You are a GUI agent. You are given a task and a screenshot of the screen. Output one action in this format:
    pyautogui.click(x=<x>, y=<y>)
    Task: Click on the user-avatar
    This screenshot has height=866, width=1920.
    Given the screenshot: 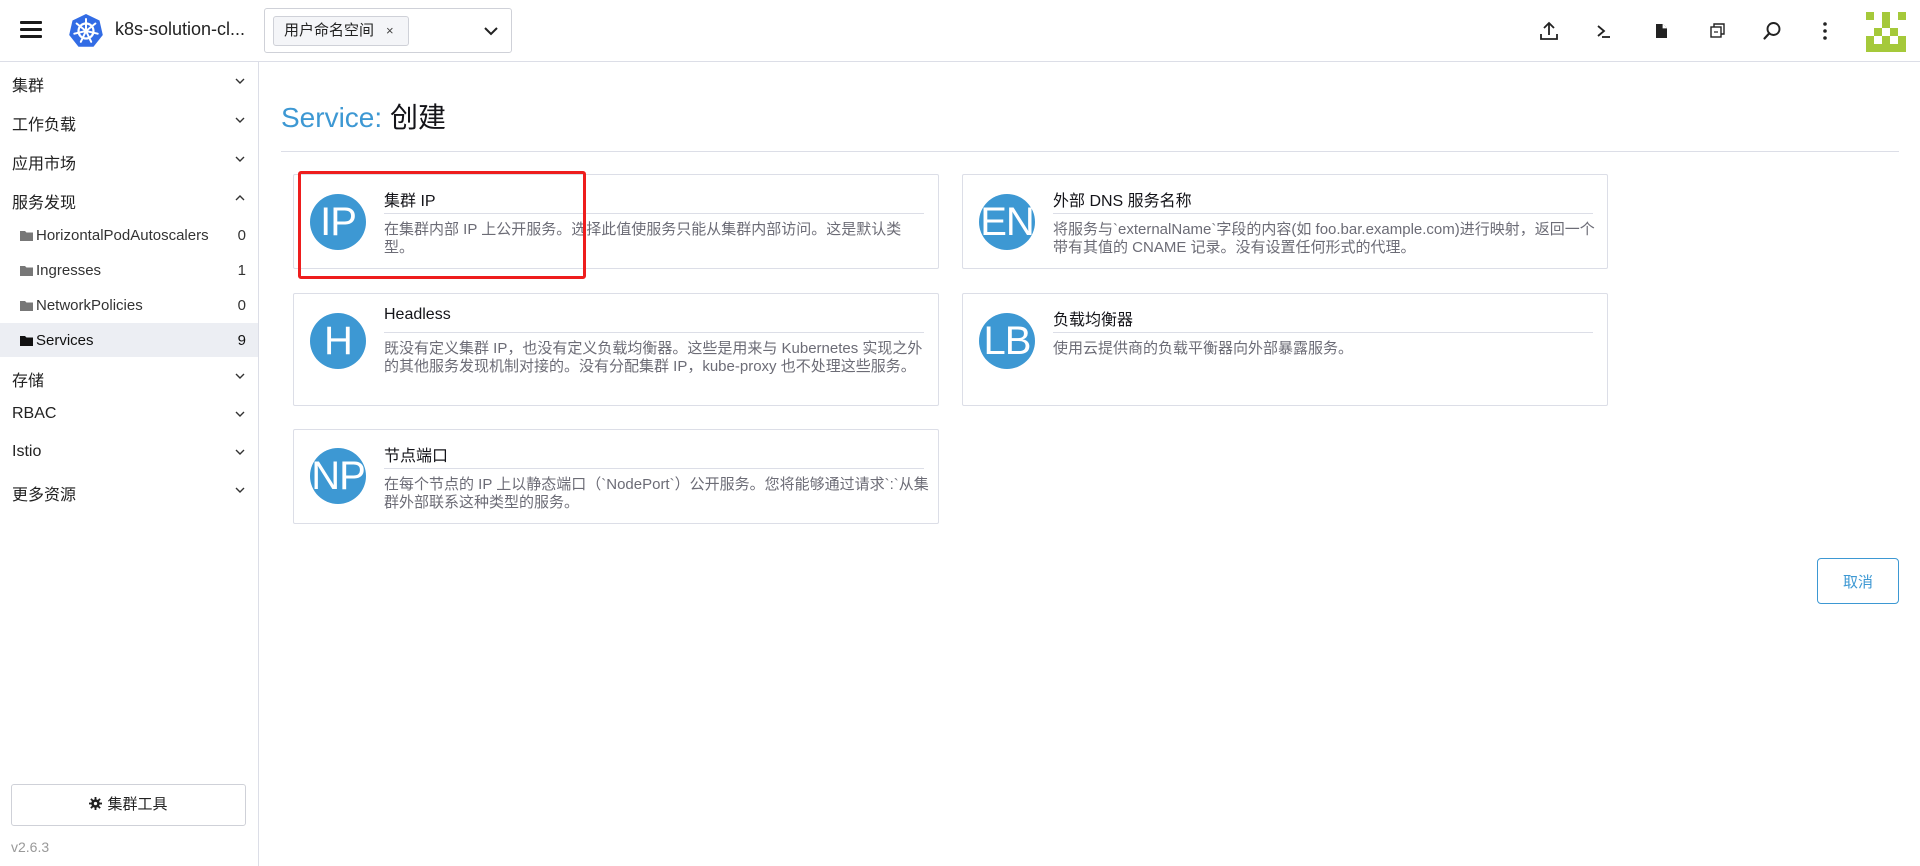 What is the action you would take?
    pyautogui.click(x=1886, y=32)
    